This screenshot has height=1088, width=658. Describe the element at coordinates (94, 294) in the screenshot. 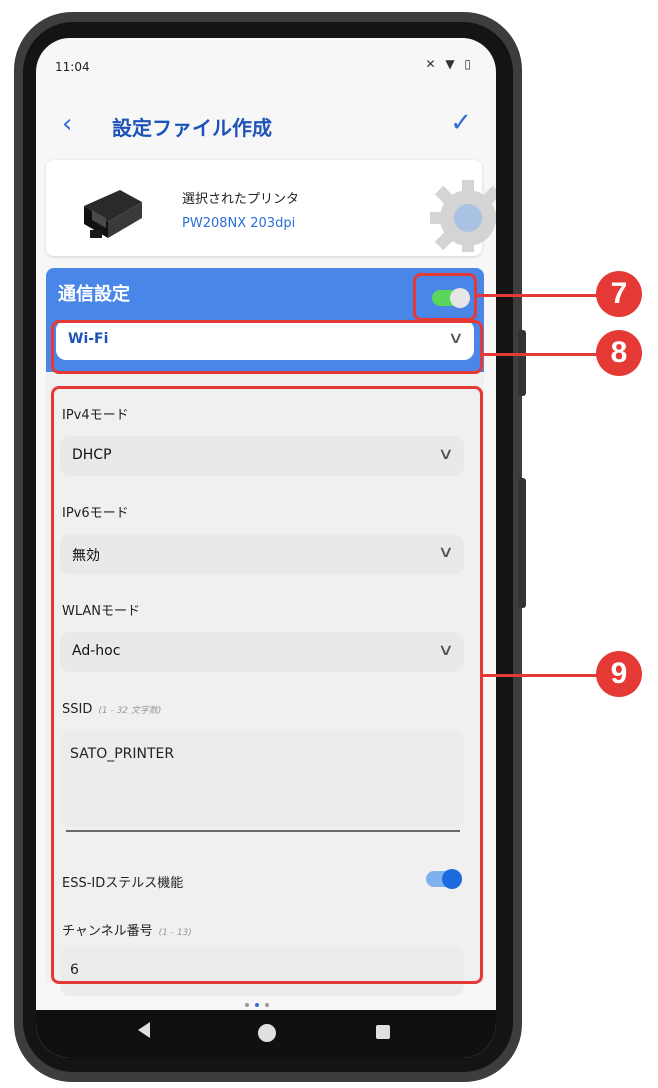

I see `comm-settings-title: 通信設定` at that location.